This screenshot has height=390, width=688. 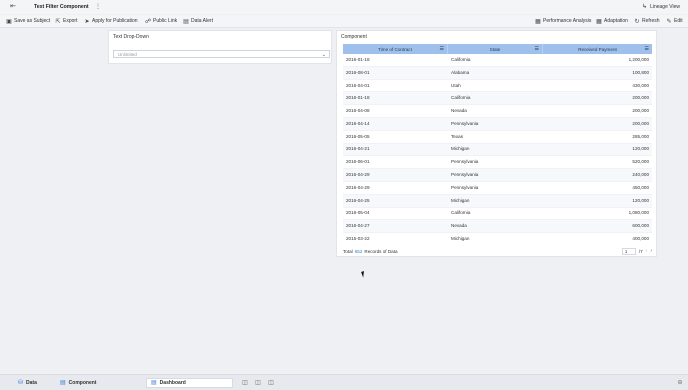 What do you see at coordinates (497, 237) in the screenshot?
I see `table-row: 2015-03-22 Michigan 400,000` at bounding box center [497, 237].